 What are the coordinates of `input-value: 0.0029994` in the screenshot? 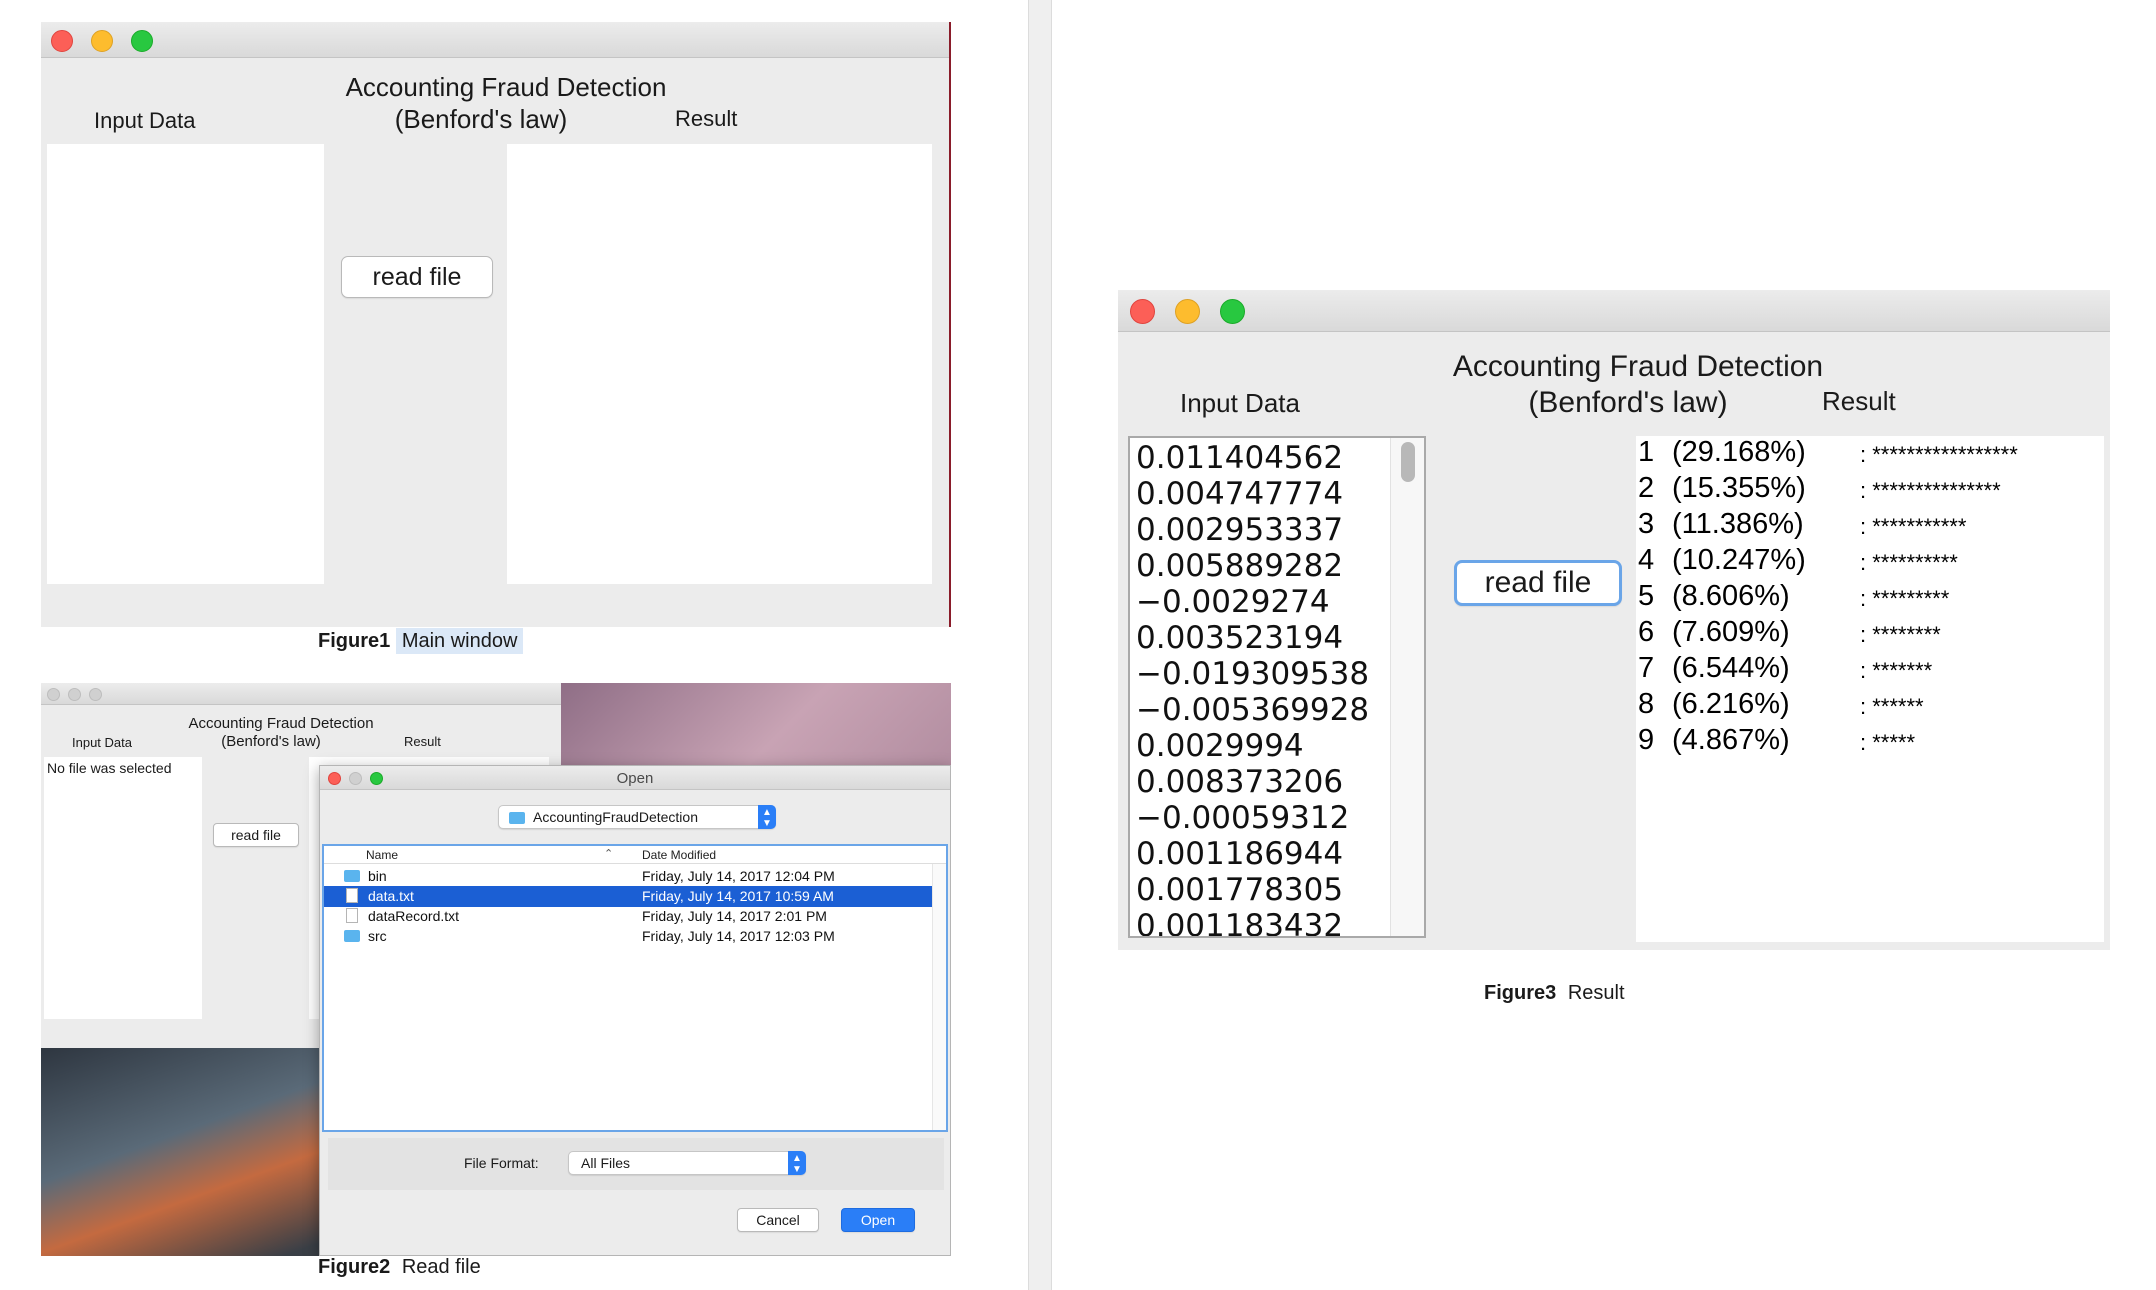 It's located at (1220, 746).